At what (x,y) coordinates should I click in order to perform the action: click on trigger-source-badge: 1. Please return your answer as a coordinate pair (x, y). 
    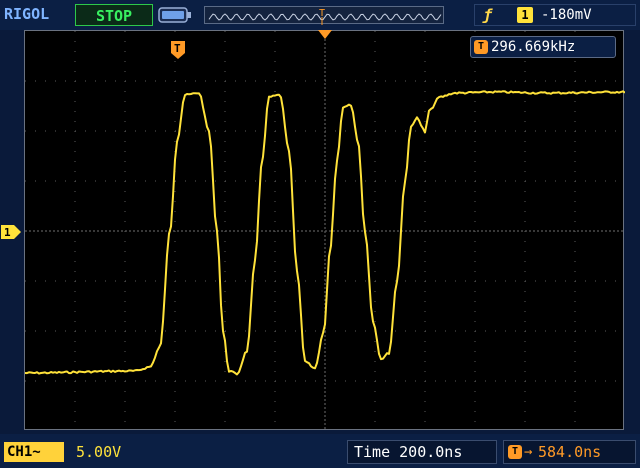
    Looking at the image, I should click on (525, 15).